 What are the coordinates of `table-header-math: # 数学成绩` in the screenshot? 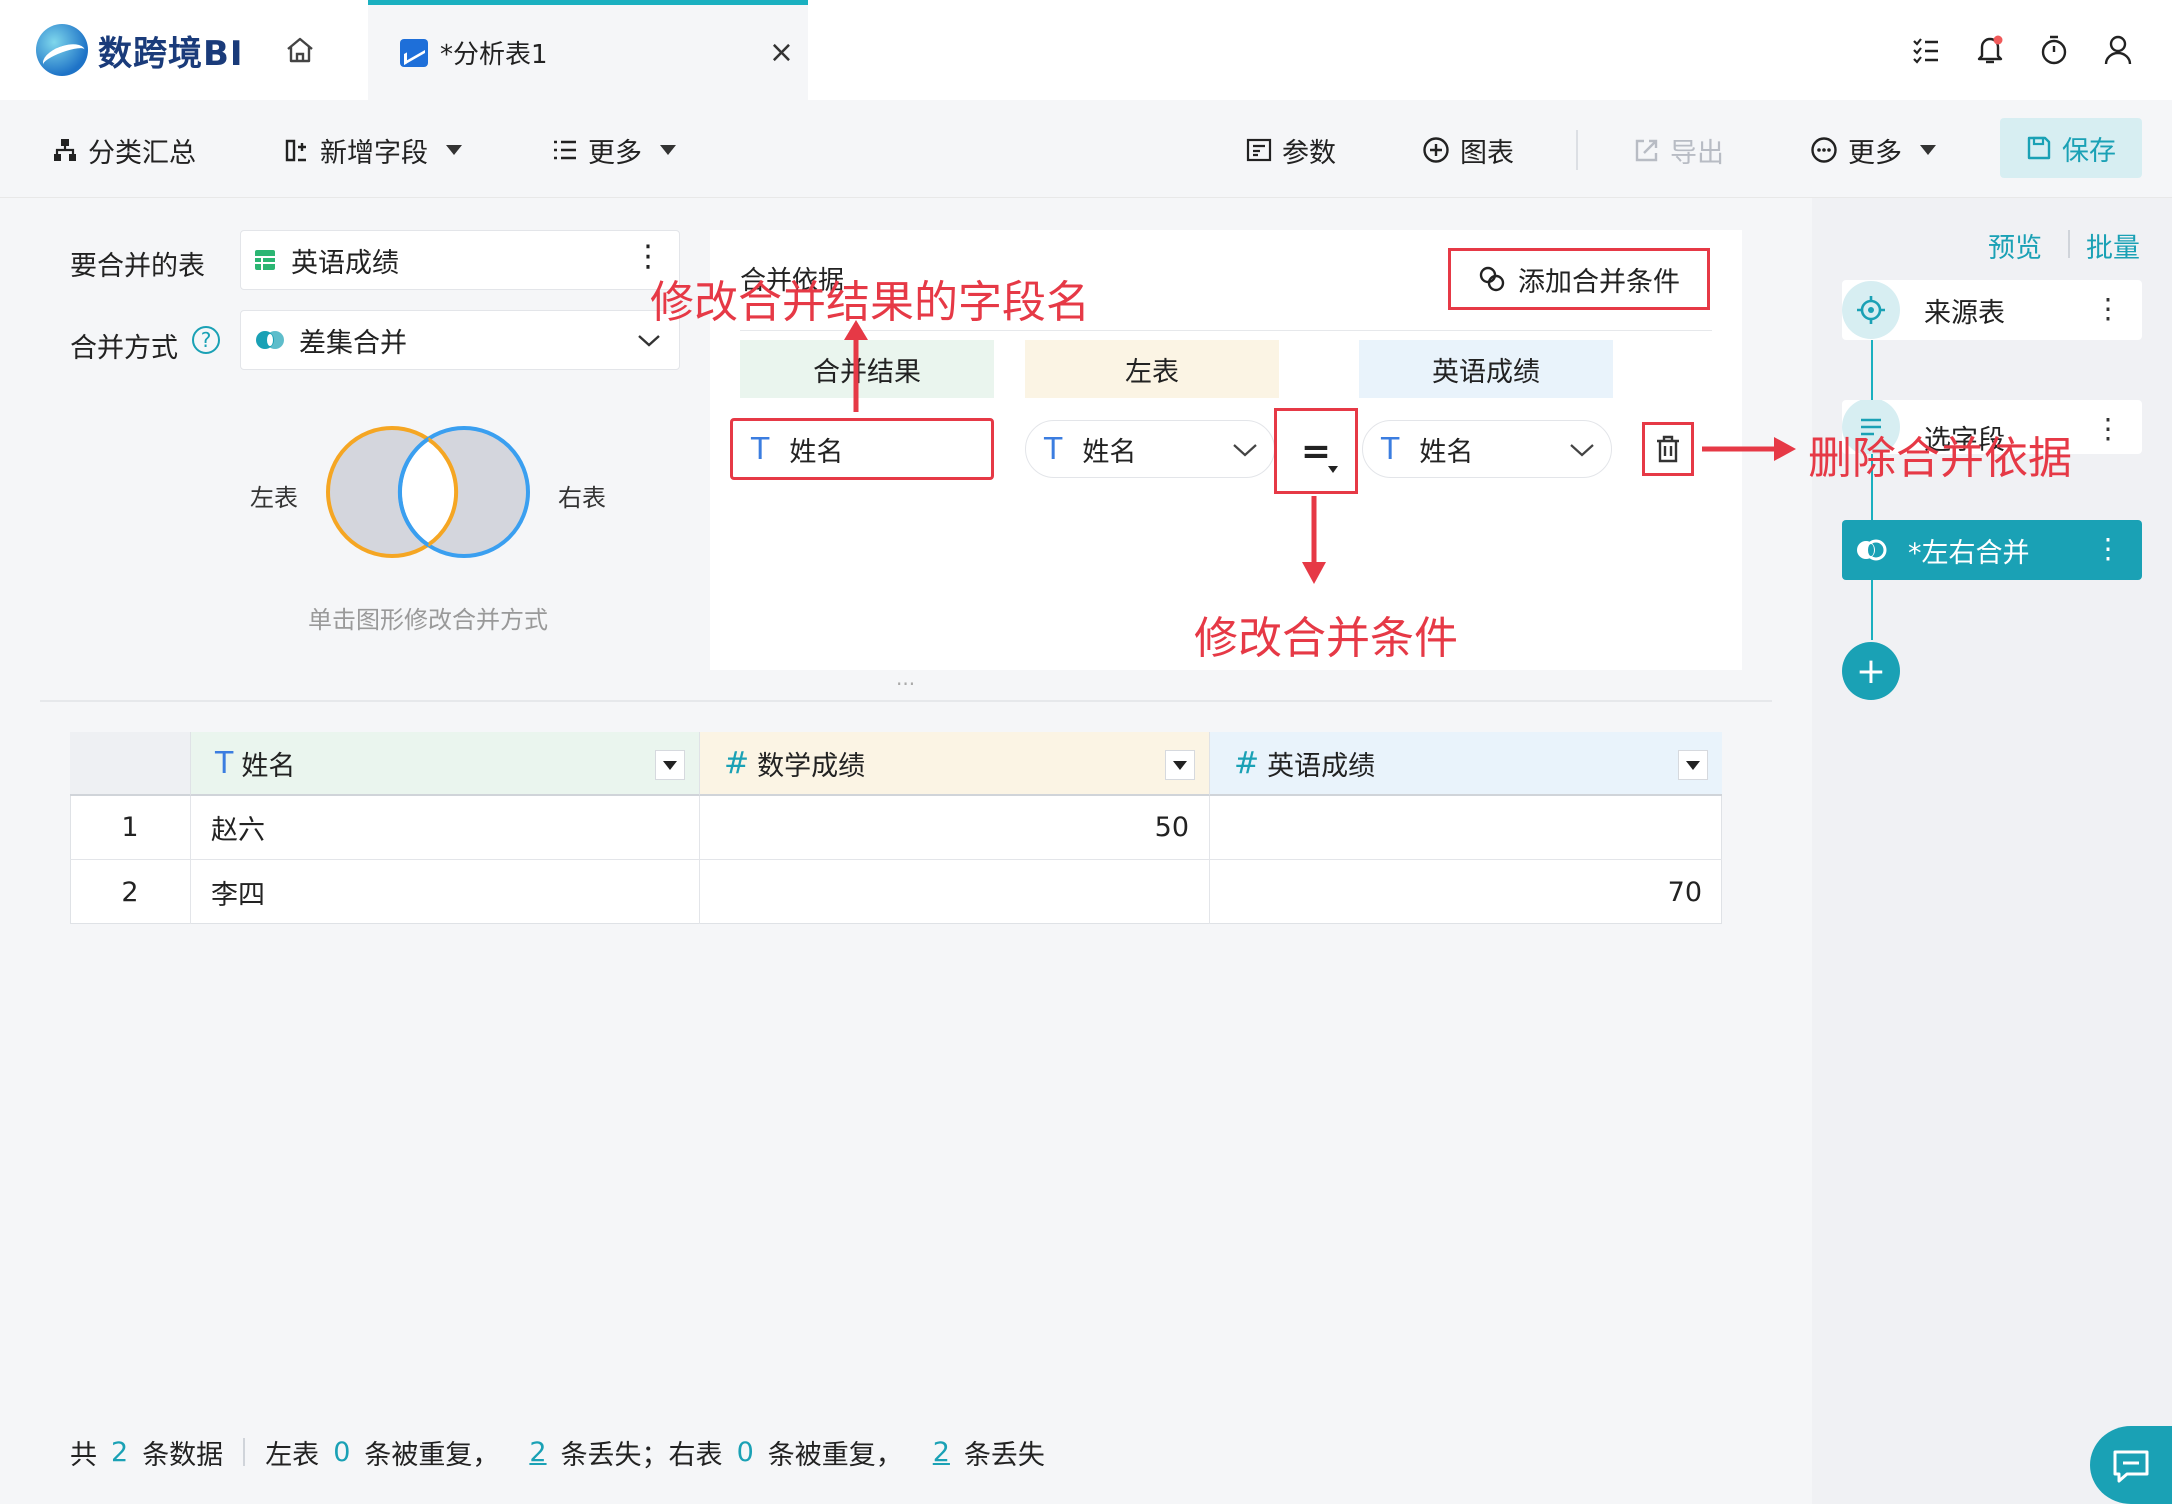 It's located at (955, 764).